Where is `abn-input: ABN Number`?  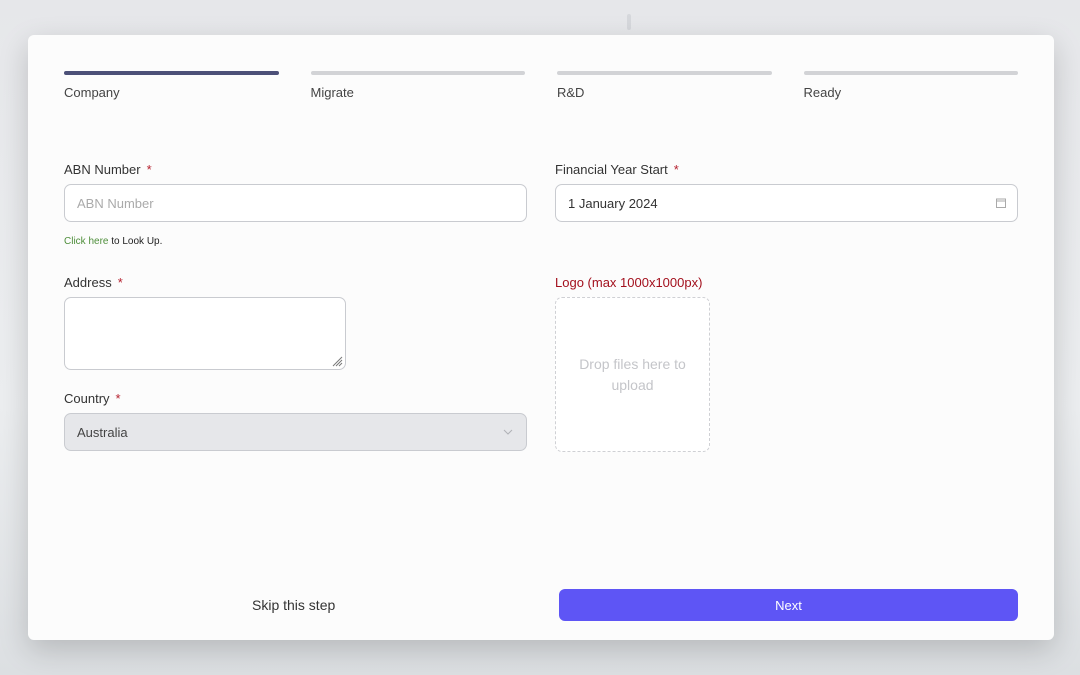
abn-input: ABN Number is located at coordinates (295, 203).